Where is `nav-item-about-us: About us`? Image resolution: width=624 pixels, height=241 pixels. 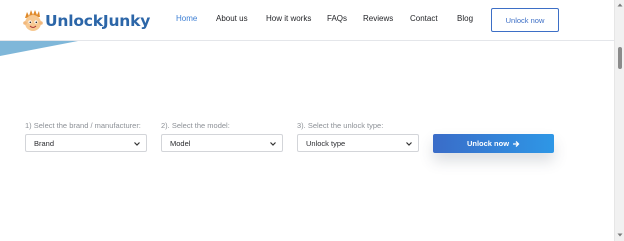 nav-item-about-us: About us is located at coordinates (232, 18).